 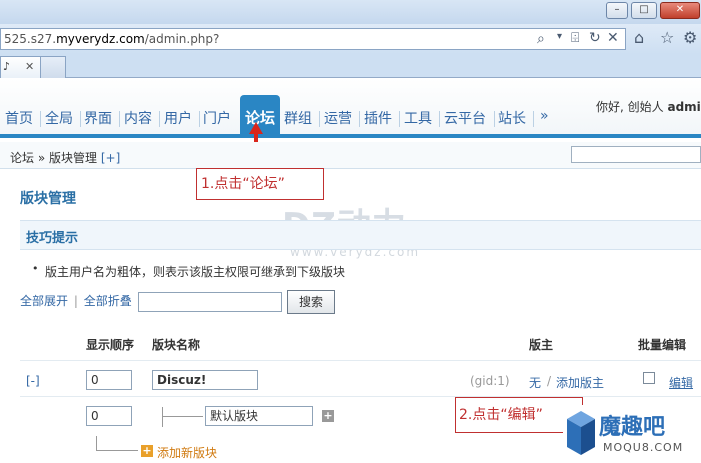 I want to click on batch-edit-link: 批量编辑, so click(x=662, y=344).